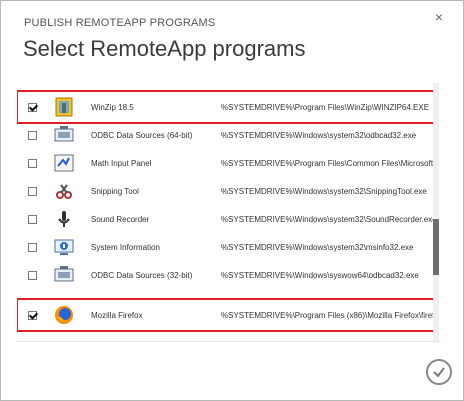  Describe the element at coordinates (64, 315) in the screenshot. I see `firefox-icon` at that location.